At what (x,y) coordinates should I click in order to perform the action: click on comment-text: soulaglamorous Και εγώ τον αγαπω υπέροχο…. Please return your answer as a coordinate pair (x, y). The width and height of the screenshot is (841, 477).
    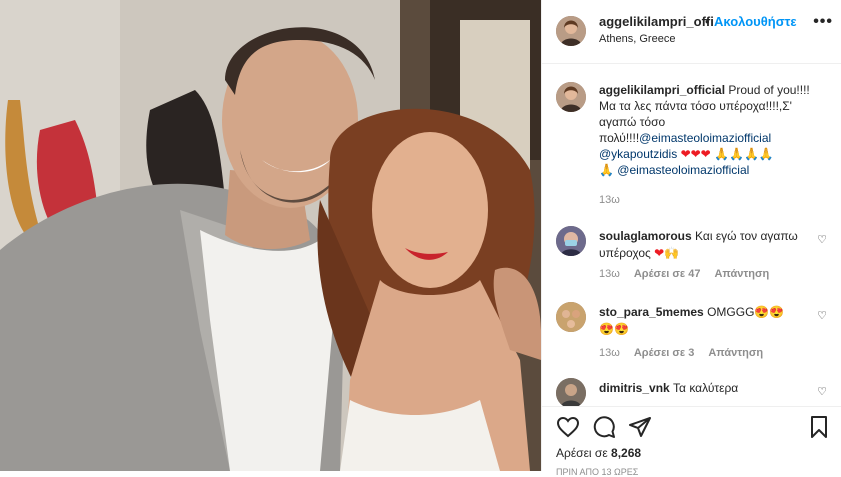
    Looking at the image, I should click on (699, 245).